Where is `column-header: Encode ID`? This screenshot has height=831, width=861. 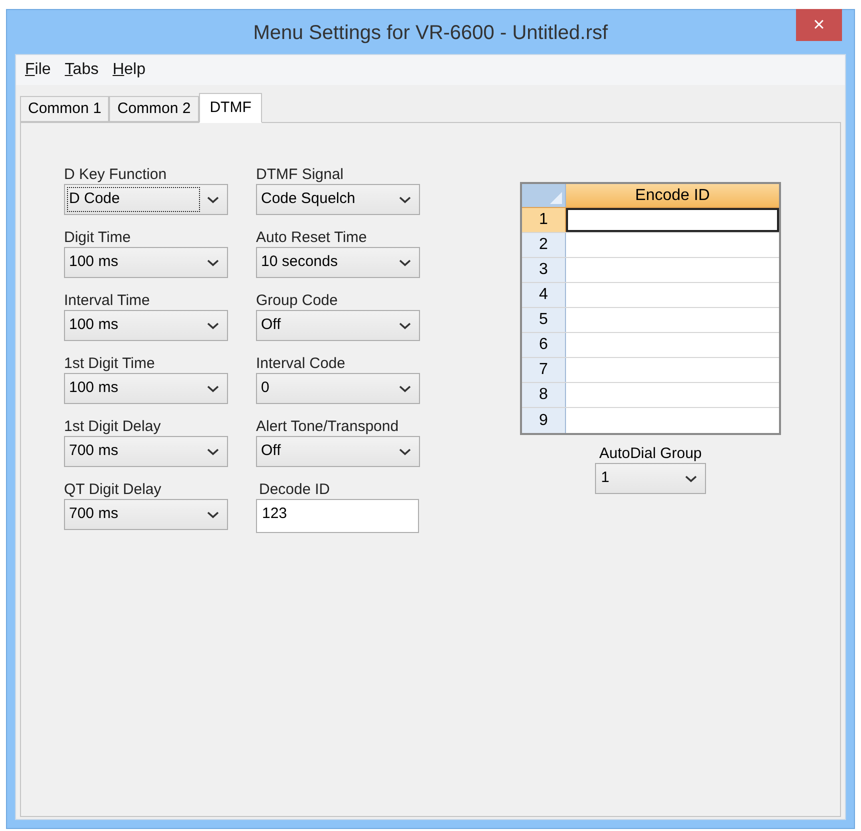 column-header: Encode ID is located at coordinates (672, 195).